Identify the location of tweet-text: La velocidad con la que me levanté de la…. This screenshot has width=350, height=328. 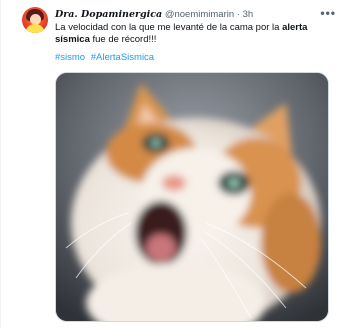
(197, 34).